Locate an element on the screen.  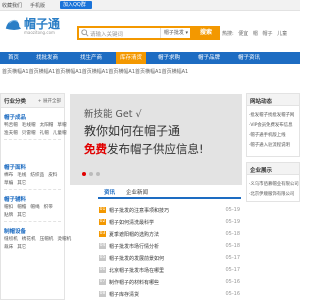
news-title: 夏季遮阳帽的选购方法 is located at coordinates (134, 234).